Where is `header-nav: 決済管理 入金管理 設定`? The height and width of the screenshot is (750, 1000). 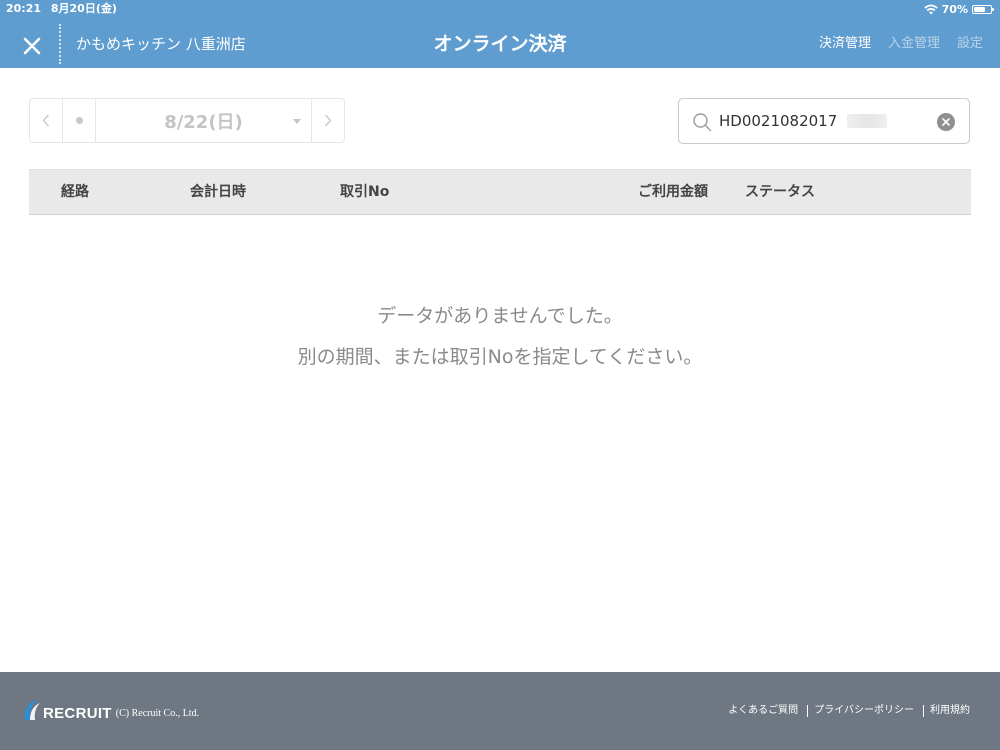 header-nav: 決済管理 入金管理 設定 is located at coordinates (892, 44).